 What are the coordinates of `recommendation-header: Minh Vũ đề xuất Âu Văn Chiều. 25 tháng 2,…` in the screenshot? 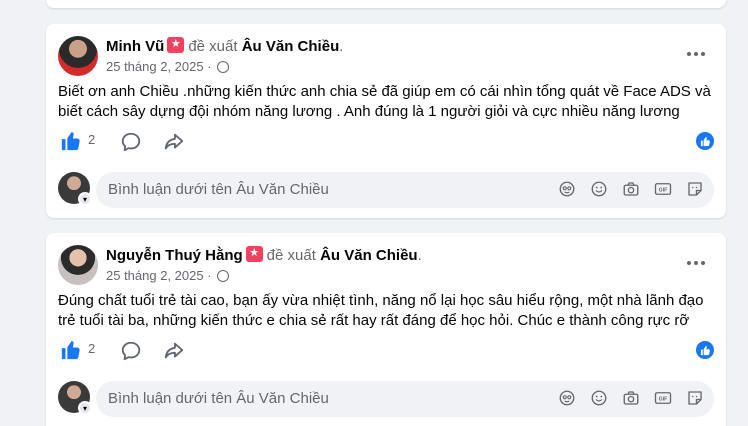 It's located at (386, 56).